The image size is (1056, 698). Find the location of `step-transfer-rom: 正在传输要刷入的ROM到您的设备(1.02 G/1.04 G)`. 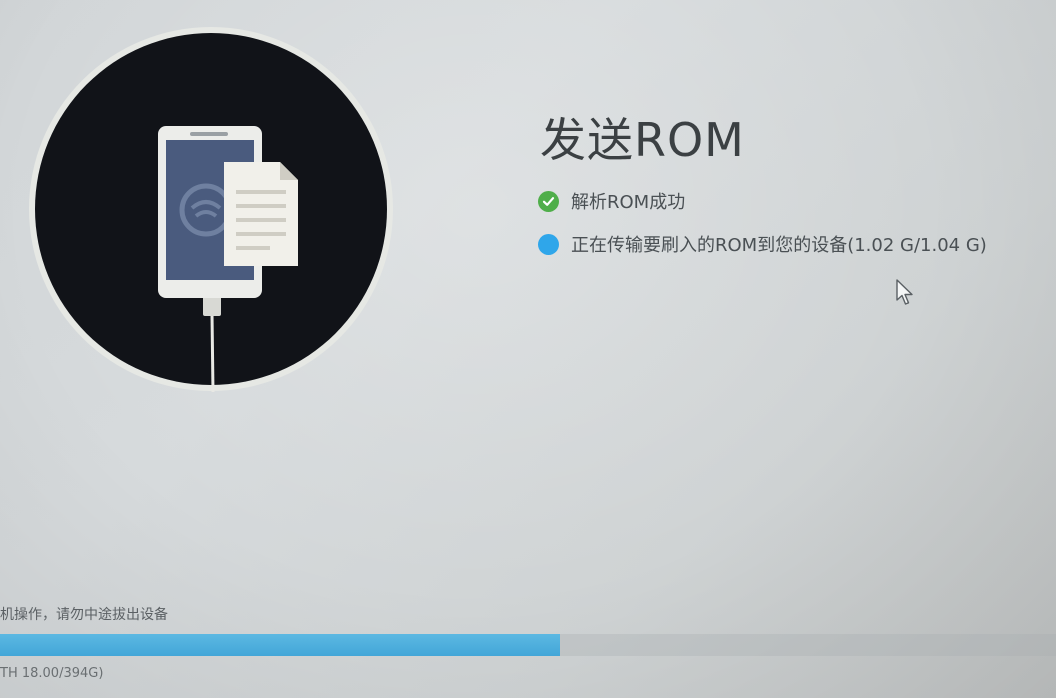

step-transfer-rom: 正在传输要刷入的ROM到您的设备(1.02 G/1.04 G) is located at coordinates (762, 244).